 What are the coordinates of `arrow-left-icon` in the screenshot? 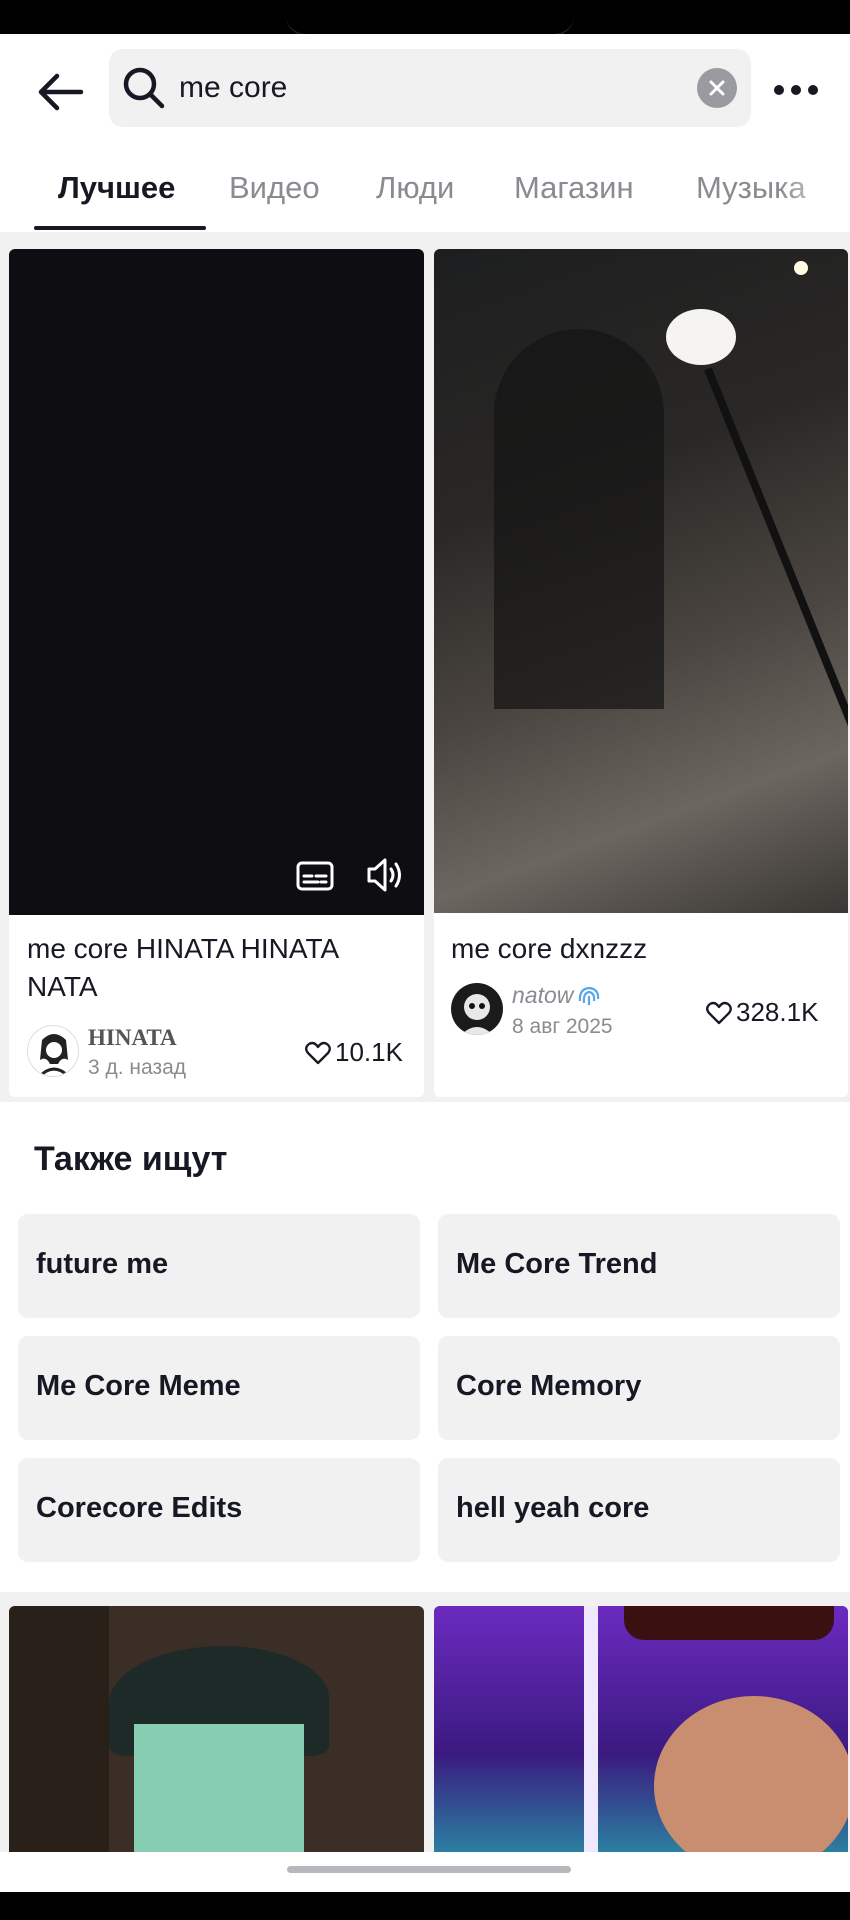 It's located at (61, 92).